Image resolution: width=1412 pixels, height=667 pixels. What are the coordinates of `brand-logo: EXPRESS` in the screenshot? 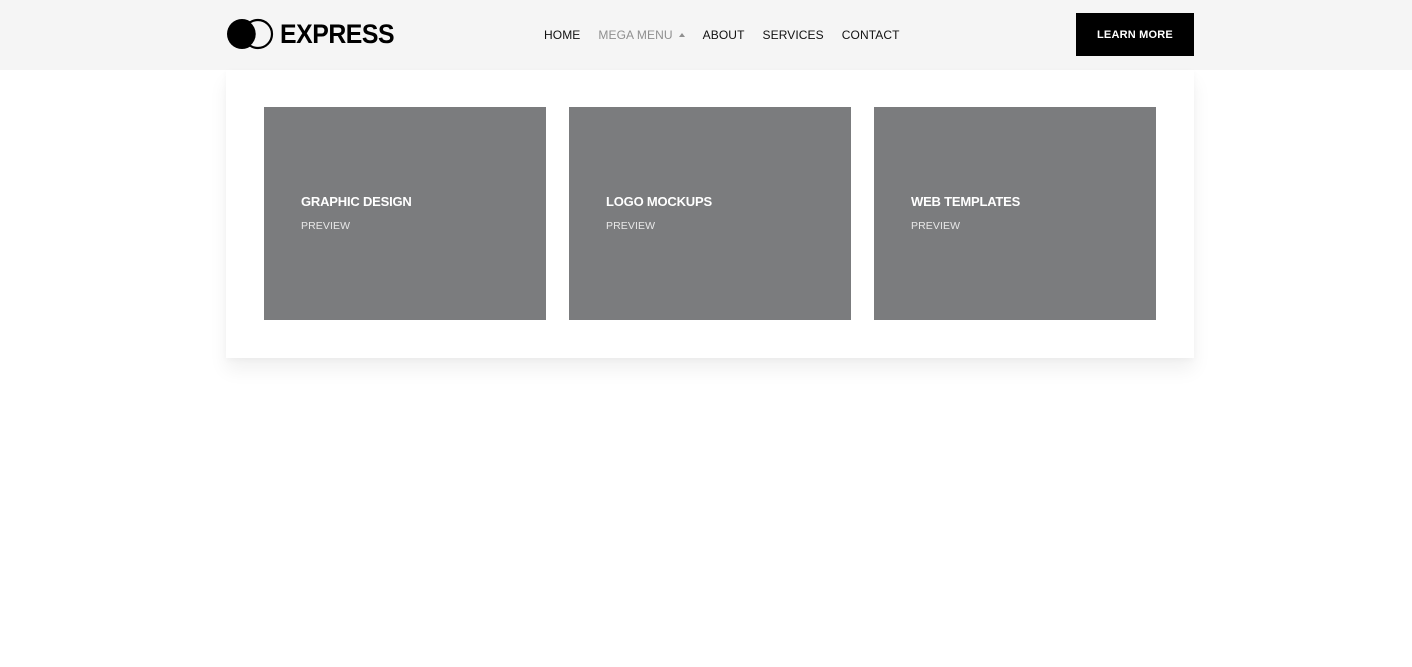 It's located at (315, 34).